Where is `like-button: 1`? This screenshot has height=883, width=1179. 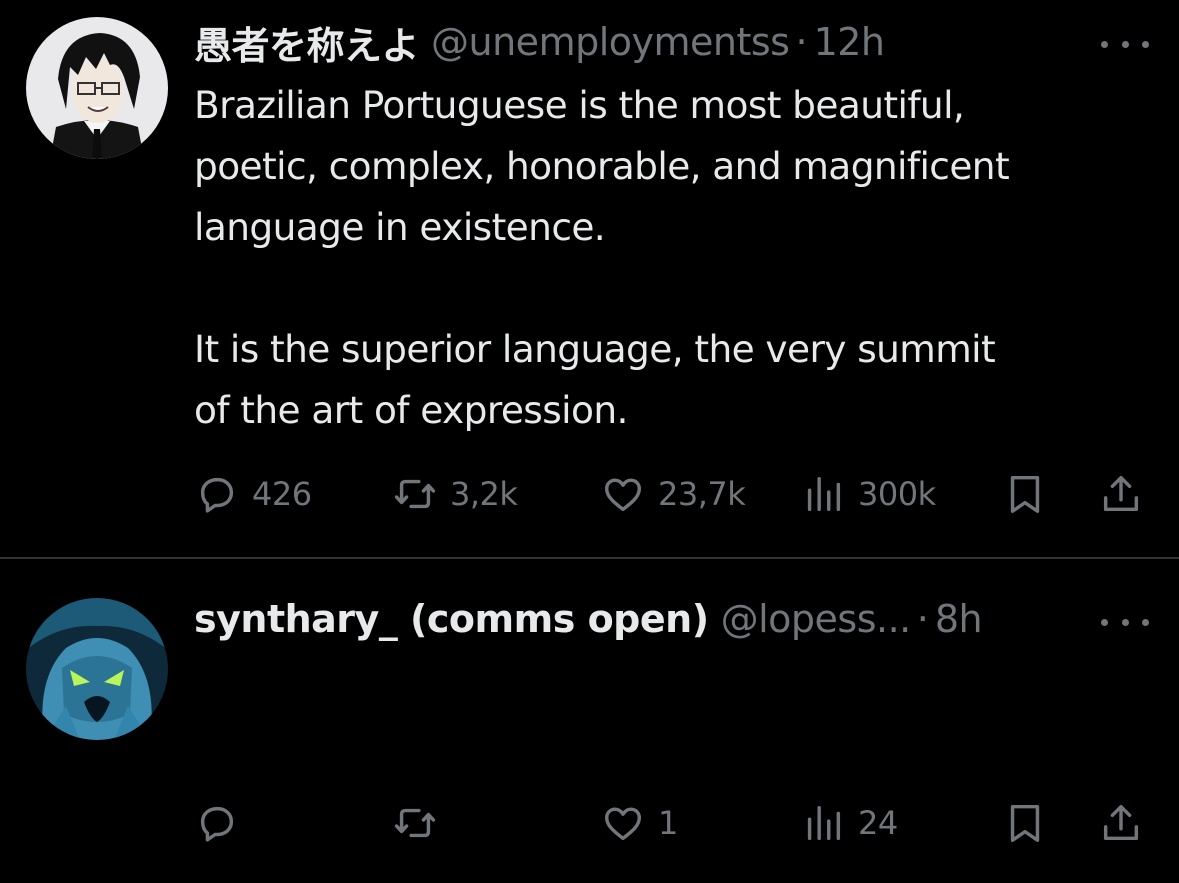
like-button: 1 is located at coordinates (639, 823).